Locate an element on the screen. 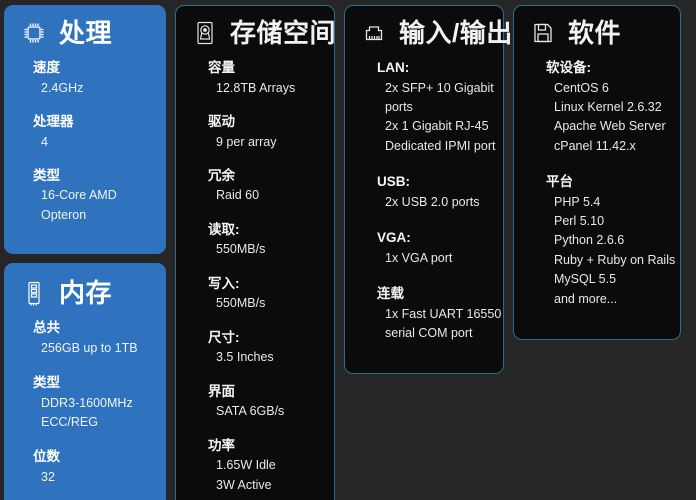 The width and height of the screenshot is (696, 500). spec-value: 2x 1 Gigabit RJ-45 is located at coordinates (437, 126).